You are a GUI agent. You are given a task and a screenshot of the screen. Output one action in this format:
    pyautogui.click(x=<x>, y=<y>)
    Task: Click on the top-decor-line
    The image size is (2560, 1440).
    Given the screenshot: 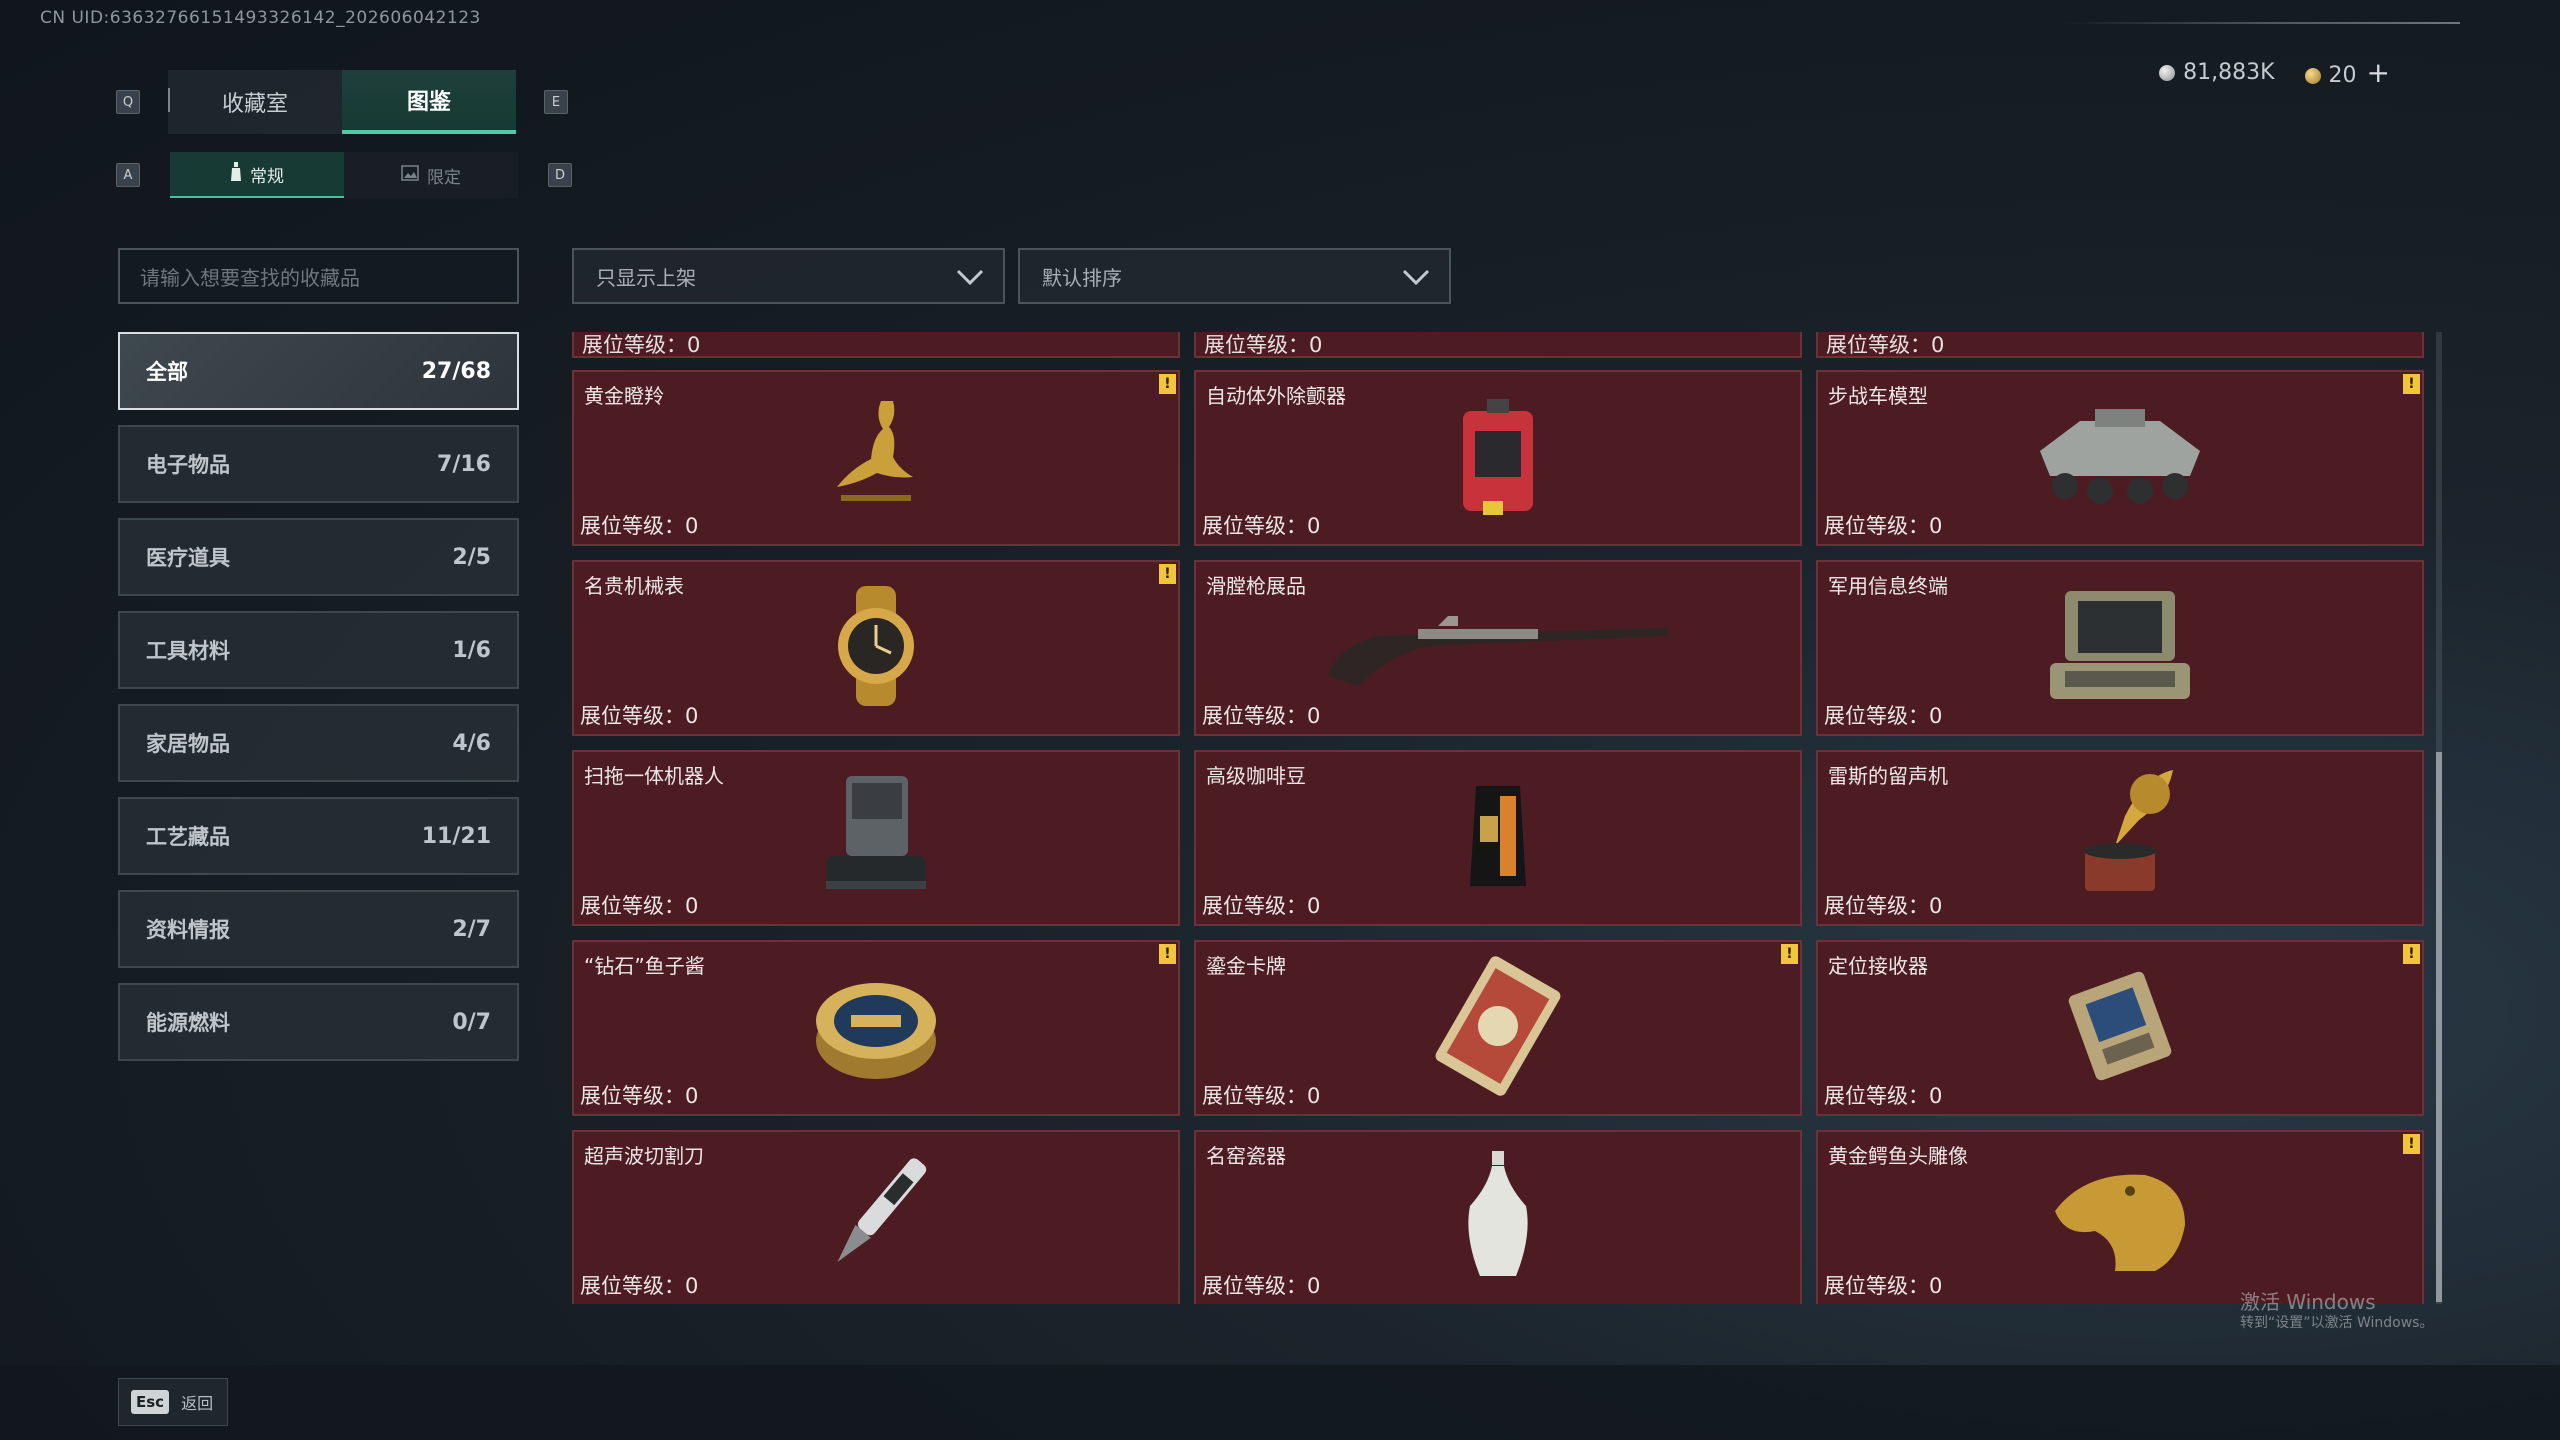 What is the action you would take?
    pyautogui.click(x=2260, y=23)
    